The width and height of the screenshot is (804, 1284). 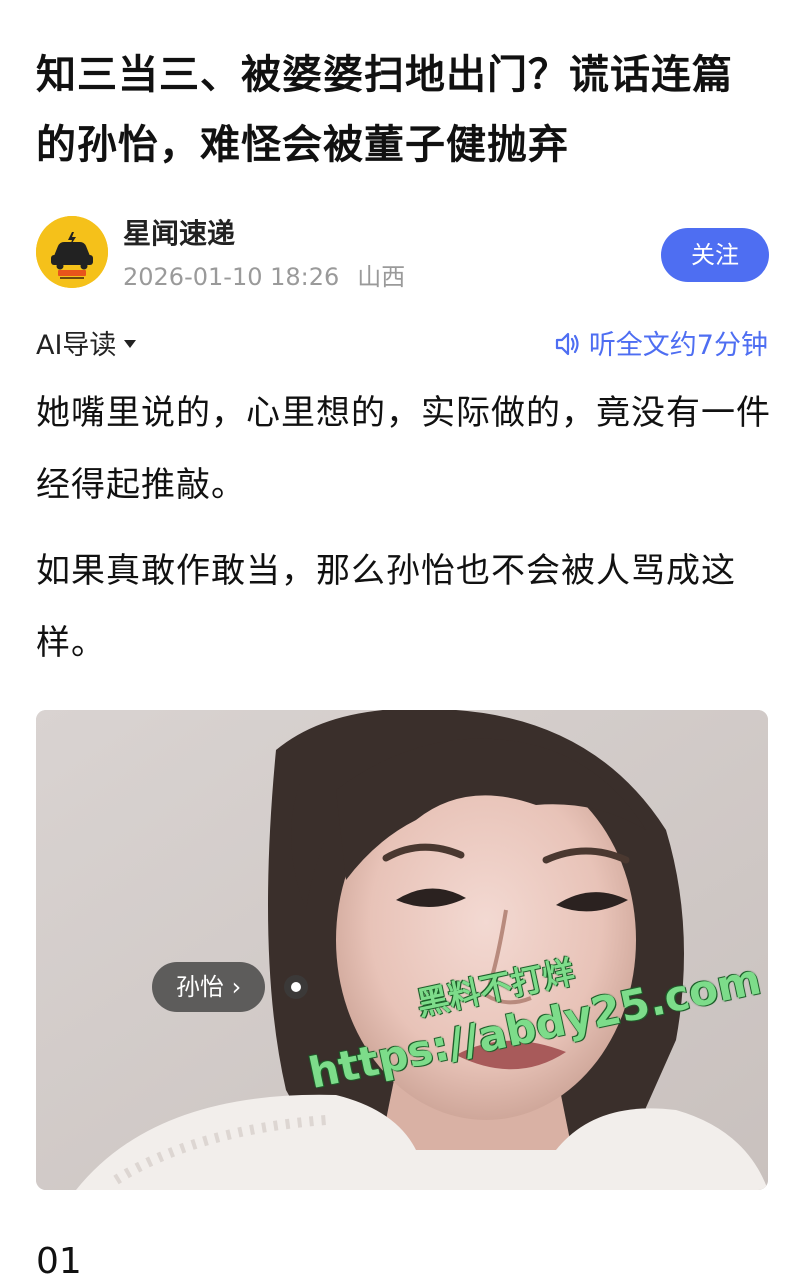 I want to click on section-number: 01, so click(x=59, y=1261).